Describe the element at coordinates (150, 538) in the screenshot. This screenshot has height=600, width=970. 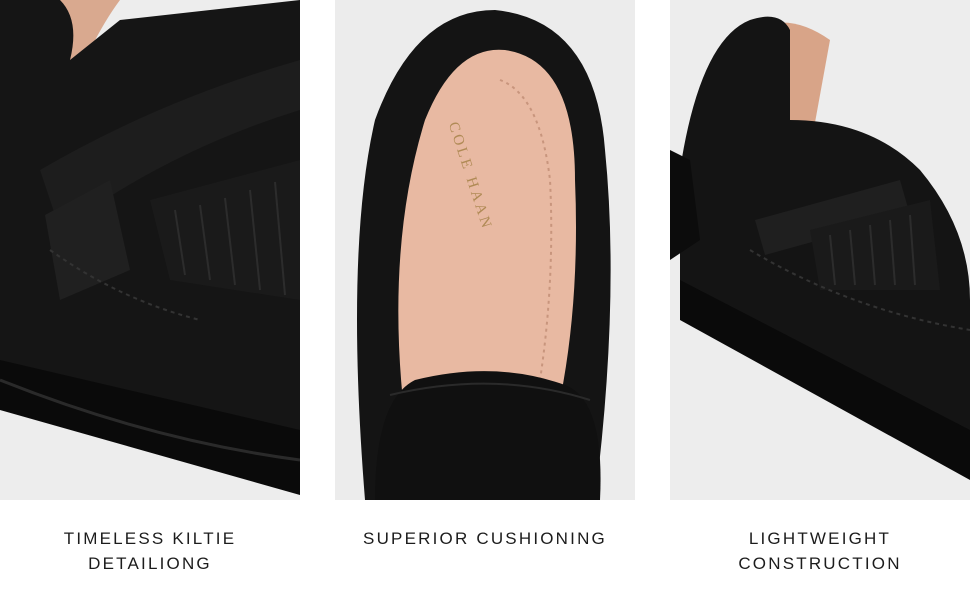
I see `caption-line: TIMELESS KILTIE` at that location.